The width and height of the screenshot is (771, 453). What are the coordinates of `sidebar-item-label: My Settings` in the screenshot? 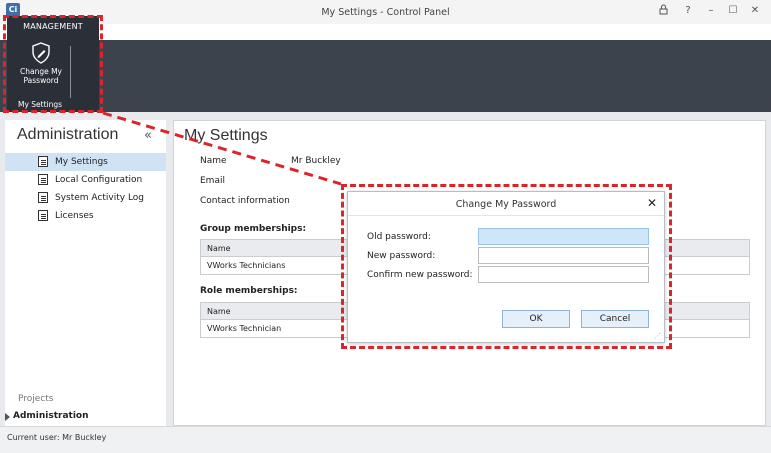 It's located at (81, 162).